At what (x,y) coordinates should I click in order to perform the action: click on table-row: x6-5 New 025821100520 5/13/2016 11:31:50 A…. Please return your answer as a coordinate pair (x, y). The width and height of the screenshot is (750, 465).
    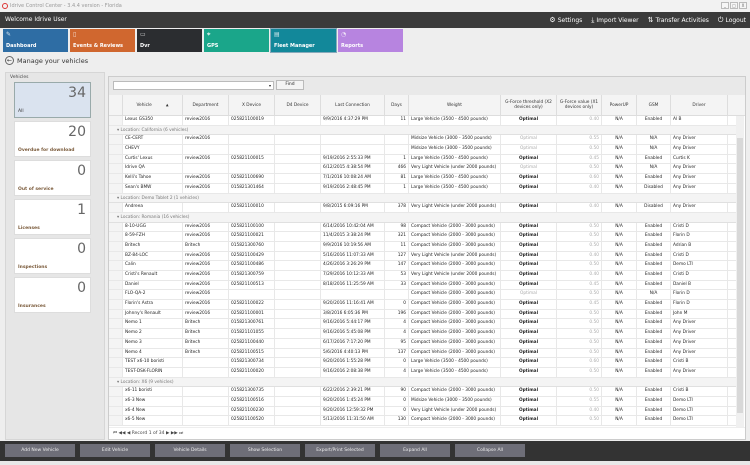
    Looking at the image, I should click on (422, 421).